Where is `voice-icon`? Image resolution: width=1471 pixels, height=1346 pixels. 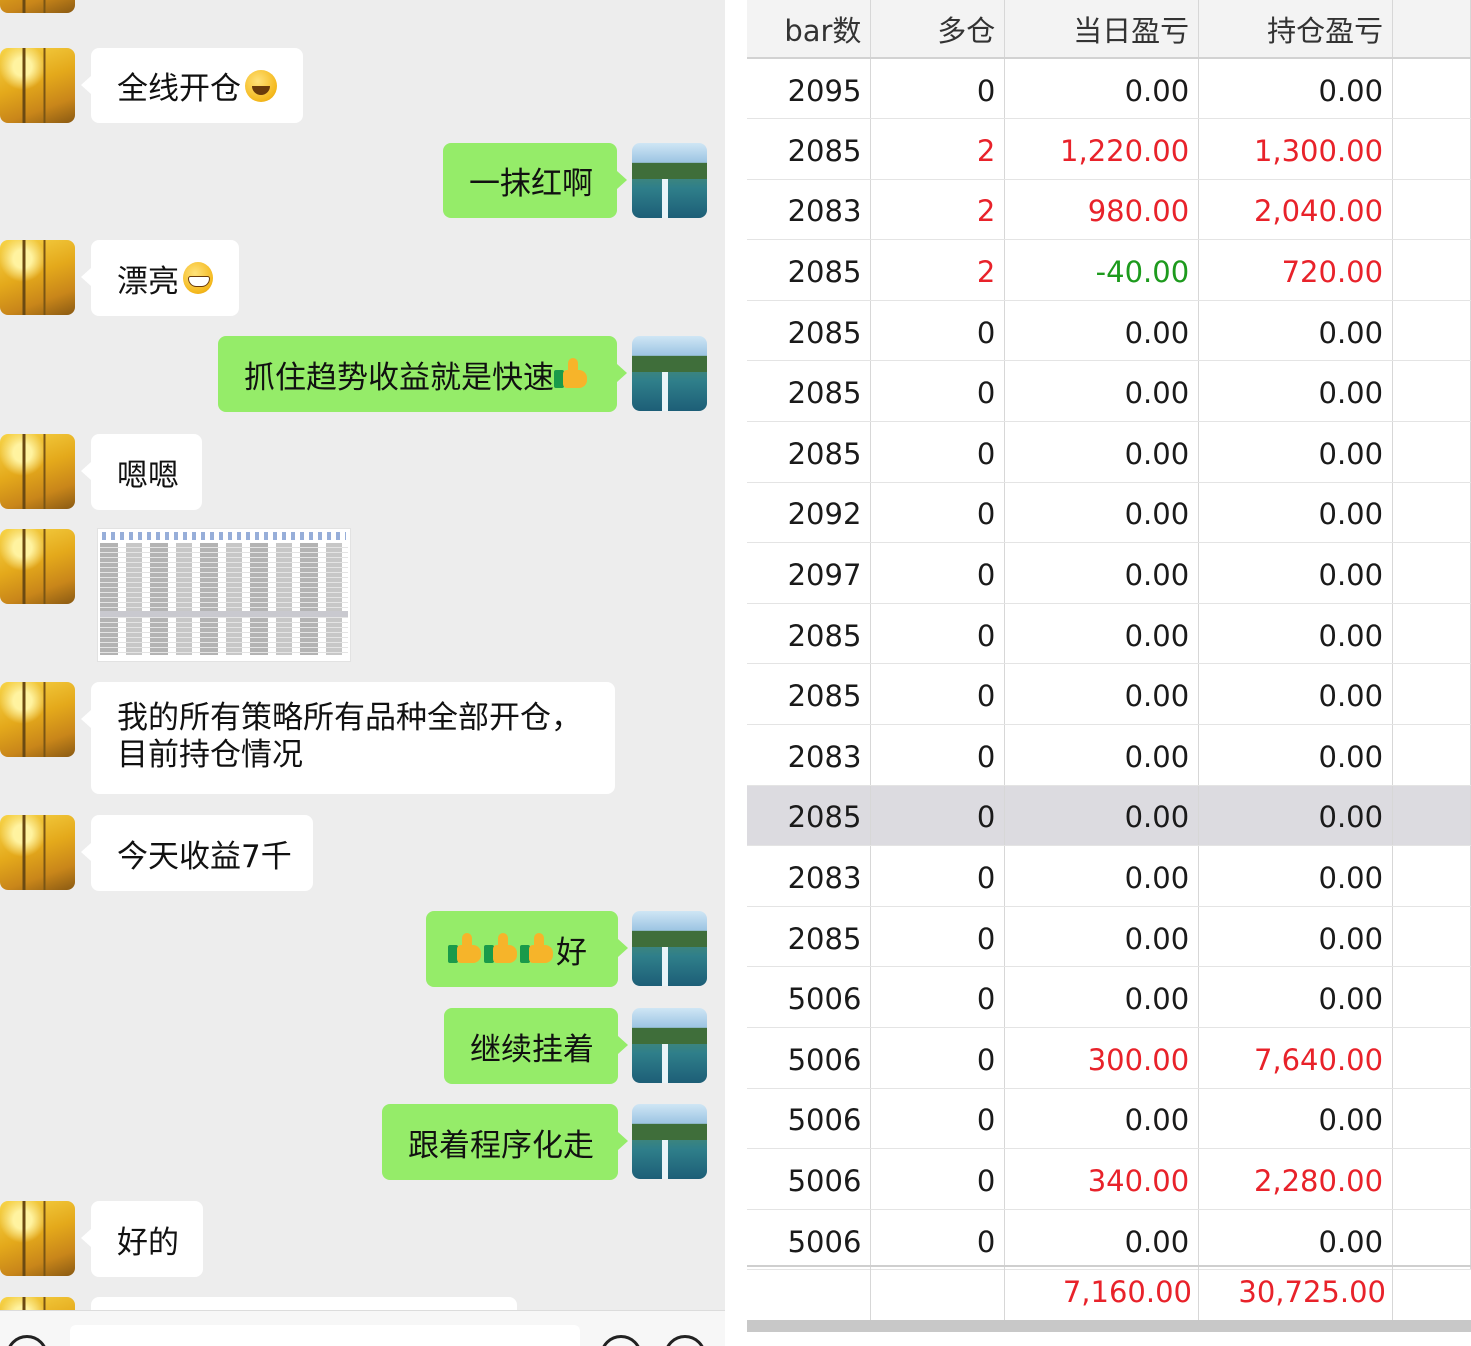
voice-icon is located at coordinates (27, 1340).